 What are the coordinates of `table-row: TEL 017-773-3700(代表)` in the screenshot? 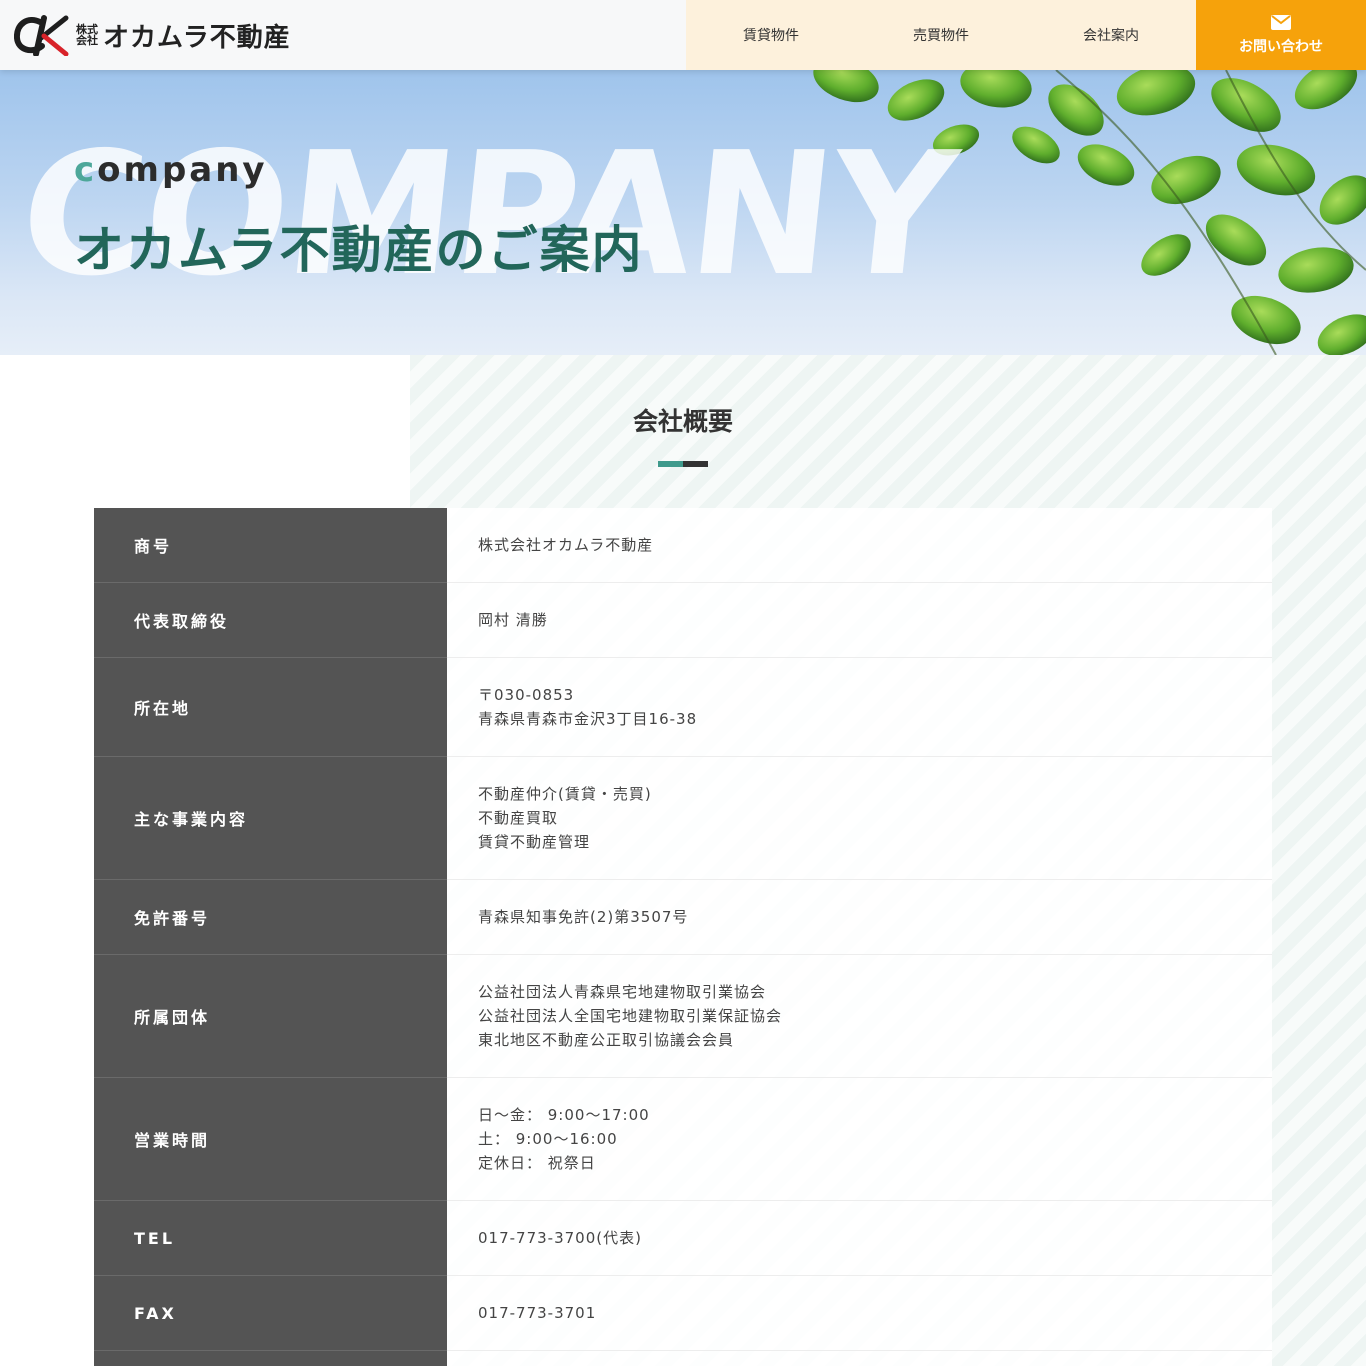 It's located at (683, 1238).